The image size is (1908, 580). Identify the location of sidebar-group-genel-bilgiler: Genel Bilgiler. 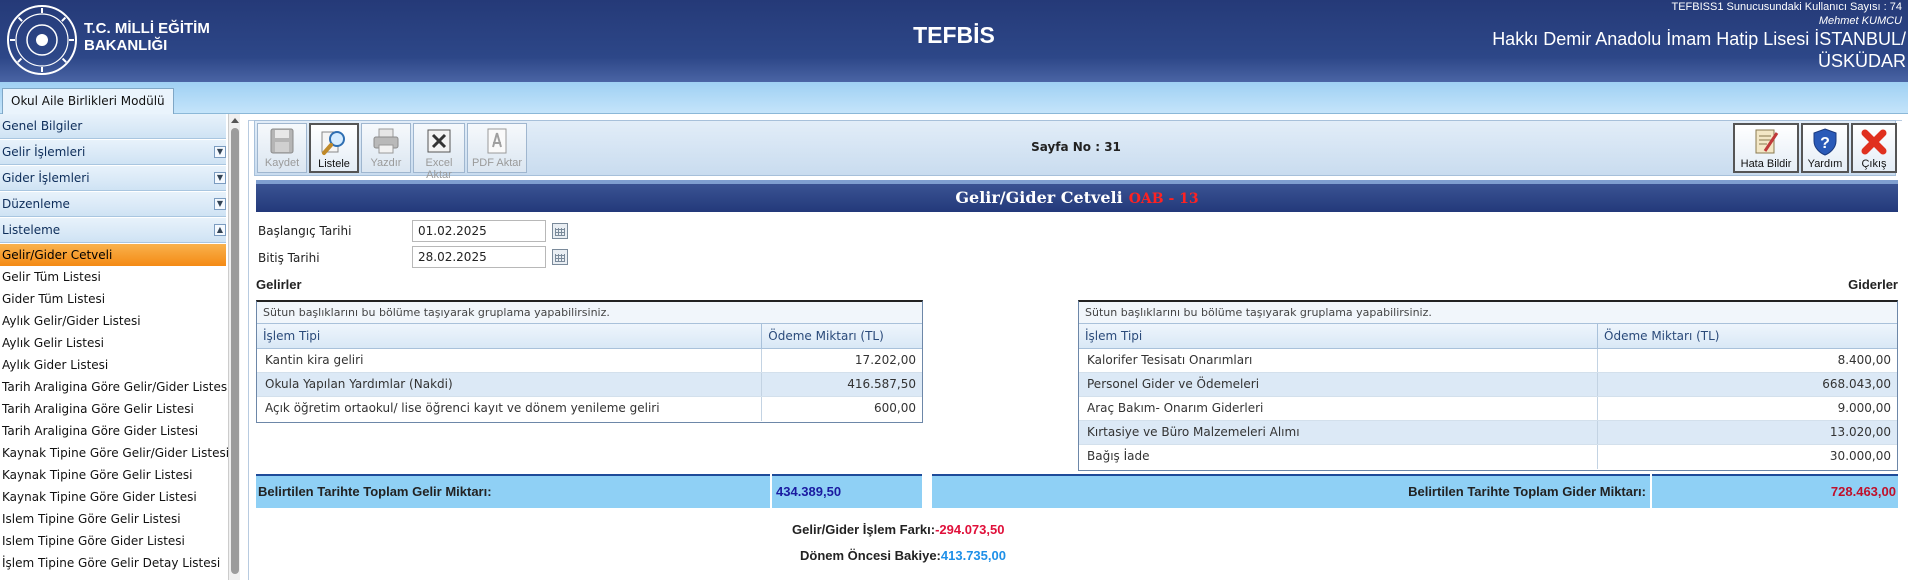
(113, 126).